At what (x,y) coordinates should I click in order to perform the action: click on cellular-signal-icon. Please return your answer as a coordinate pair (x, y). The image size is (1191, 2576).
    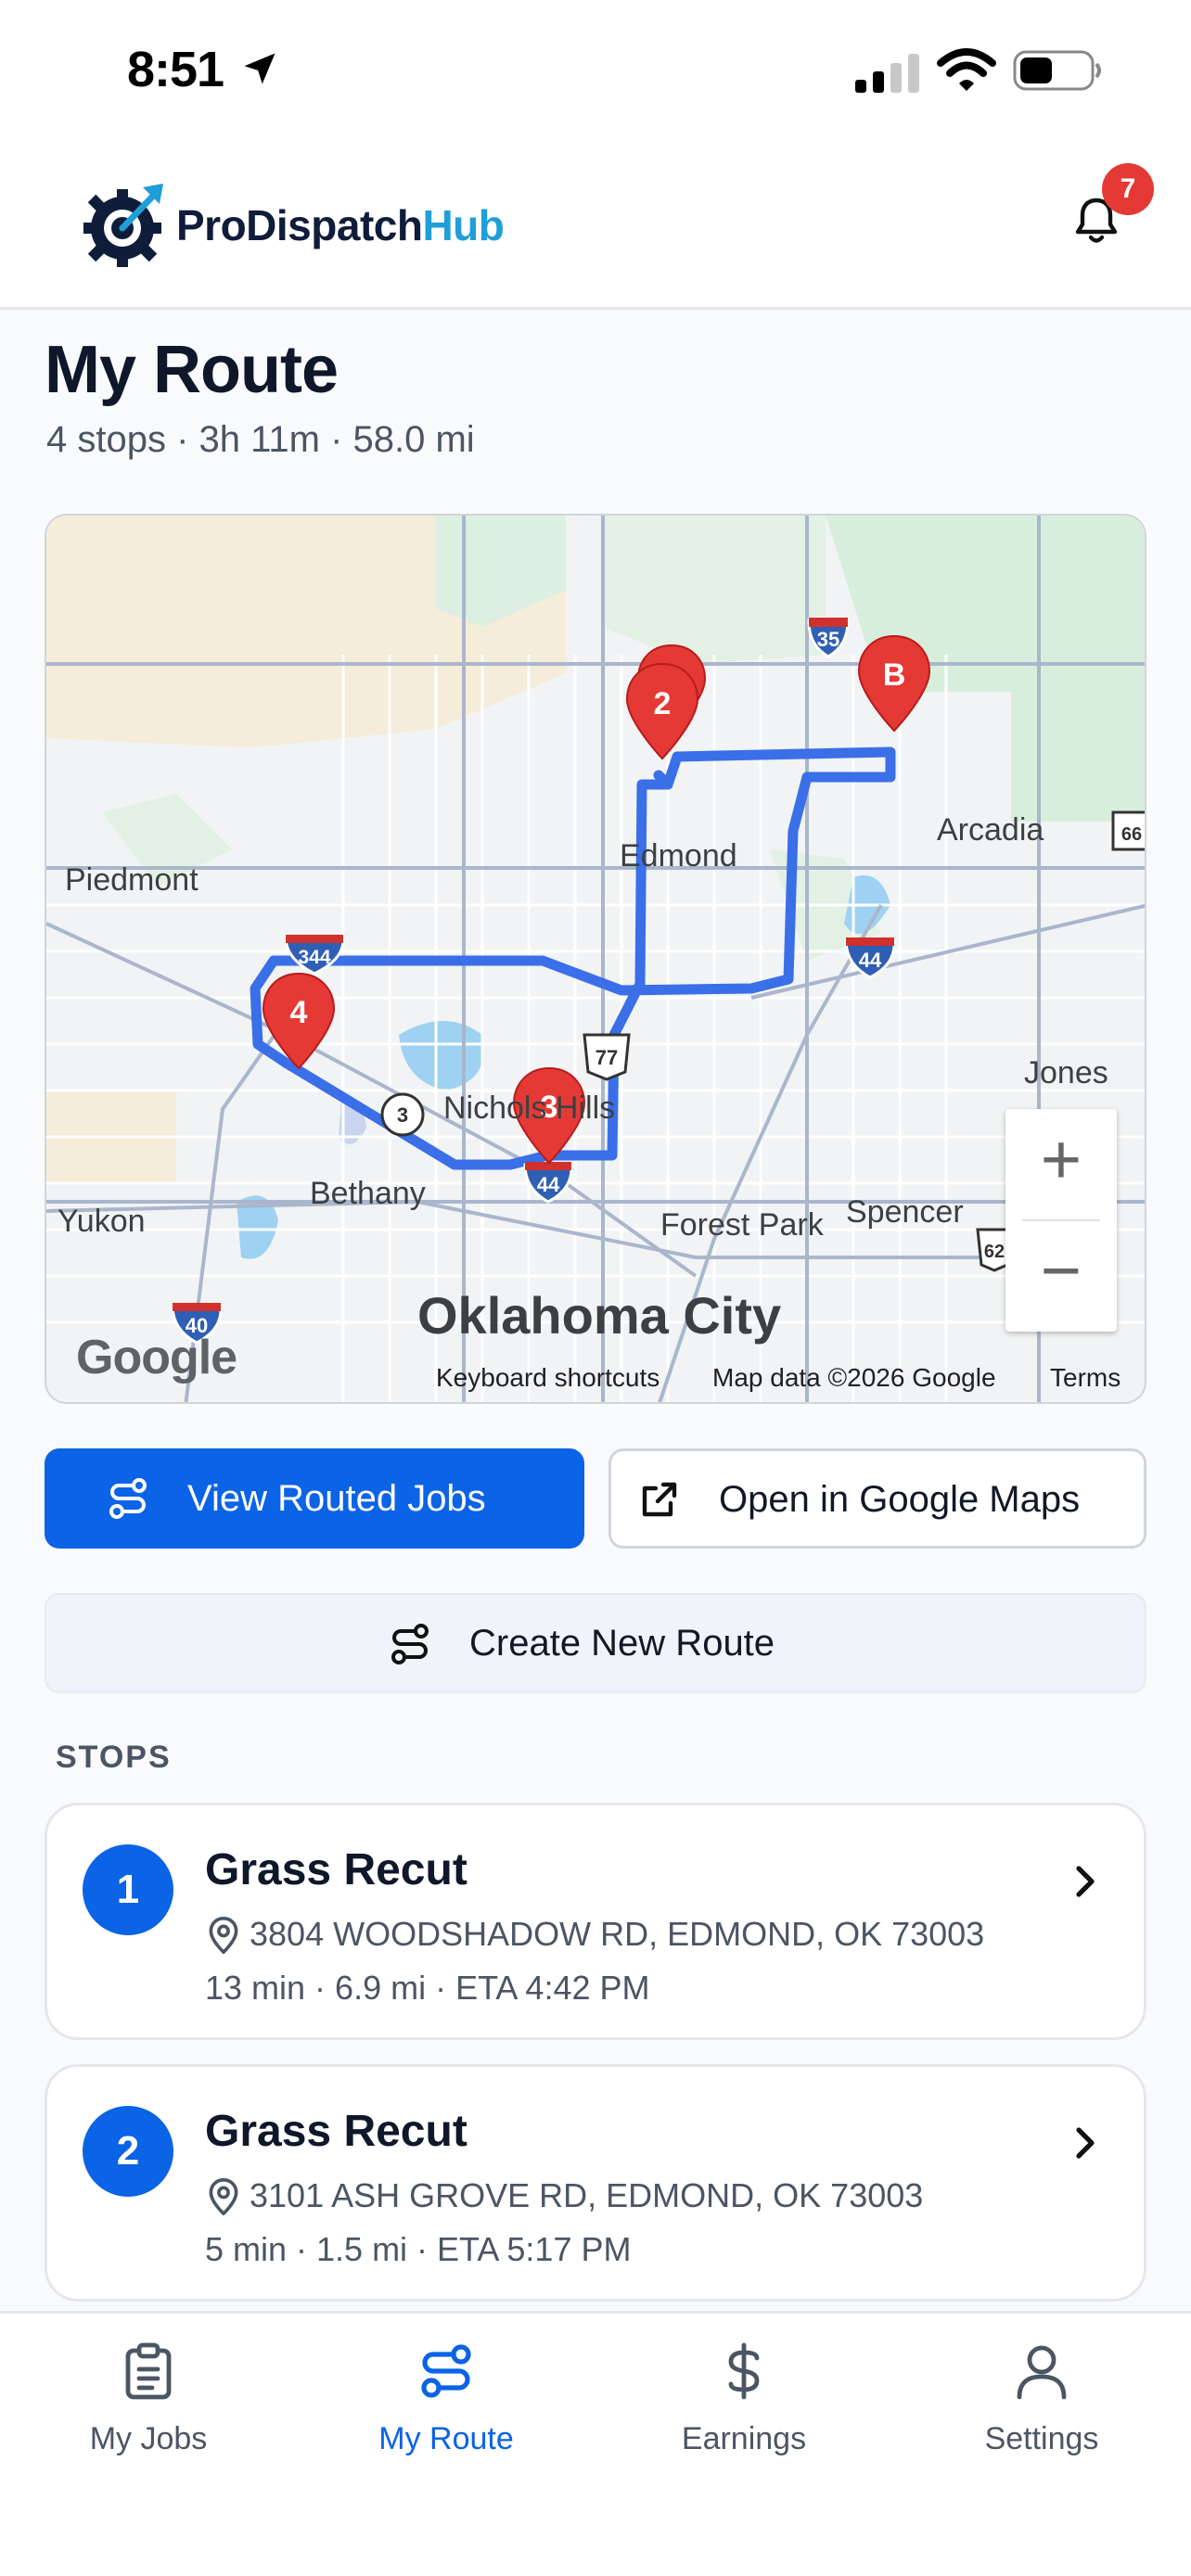
    Looking at the image, I should click on (887, 74).